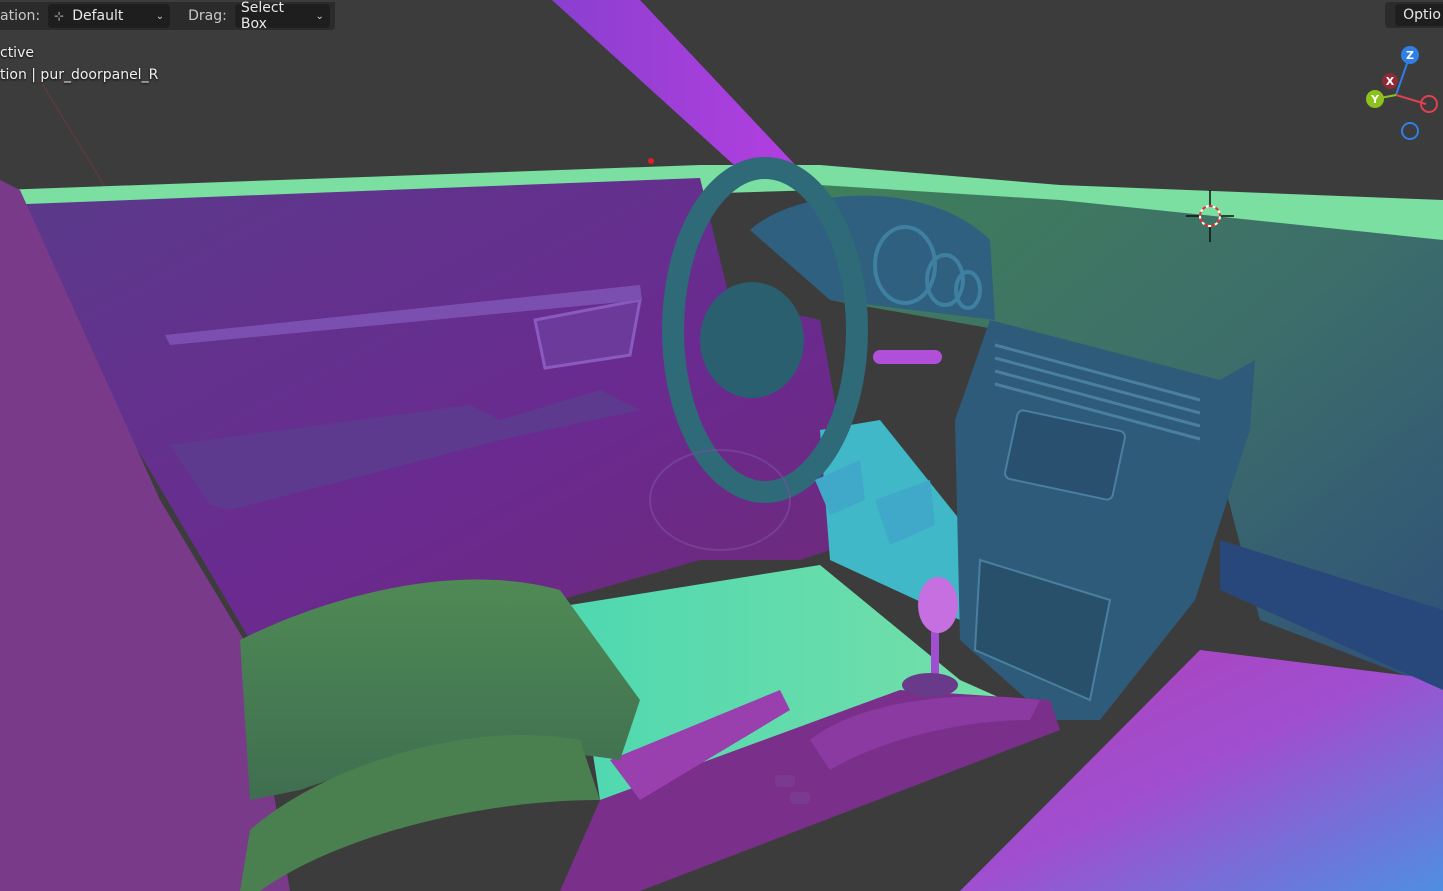  I want to click on shifter-boot, so click(930, 685).